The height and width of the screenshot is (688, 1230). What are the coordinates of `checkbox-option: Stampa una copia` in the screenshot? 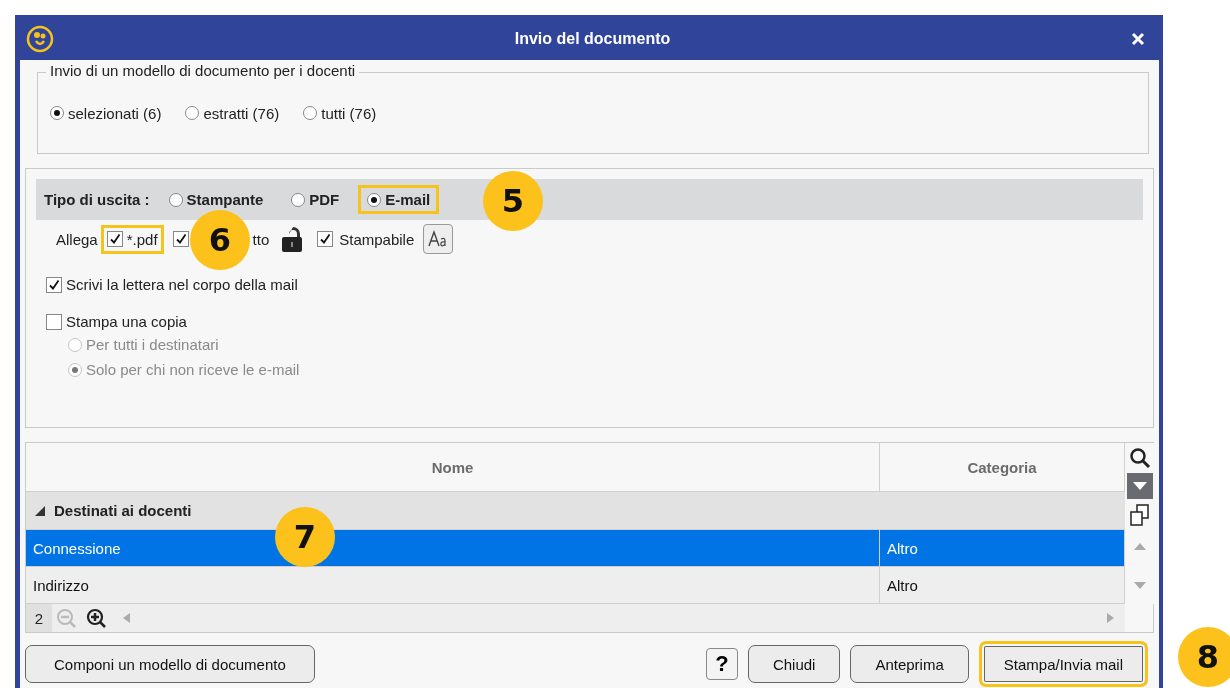 It's located at (116, 321).